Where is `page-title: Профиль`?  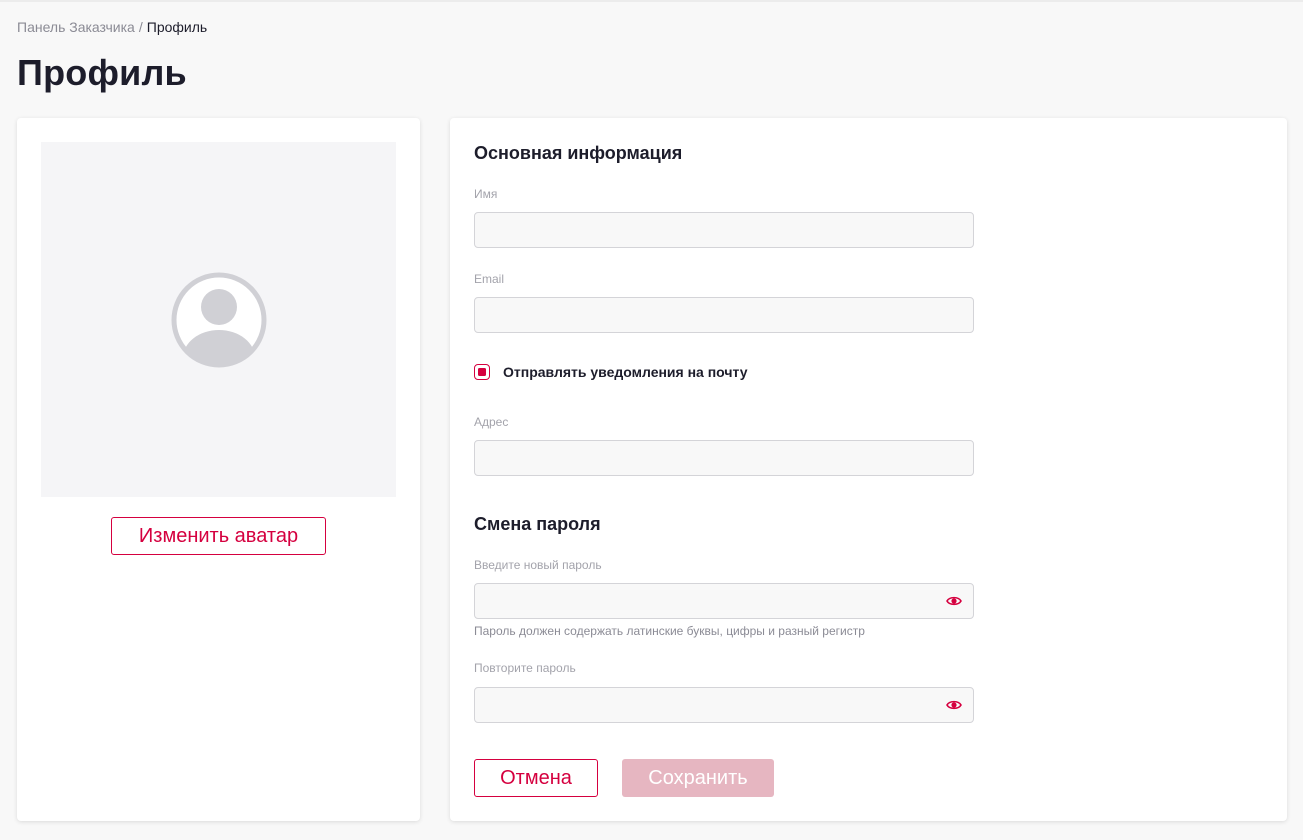
page-title: Профиль is located at coordinates (102, 72).